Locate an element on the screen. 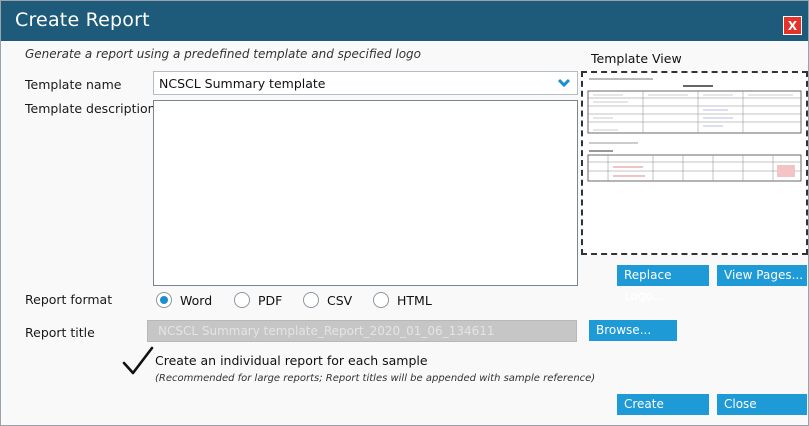 The image size is (809, 426). title-bar: Create Report X is located at coordinates (404, 21).